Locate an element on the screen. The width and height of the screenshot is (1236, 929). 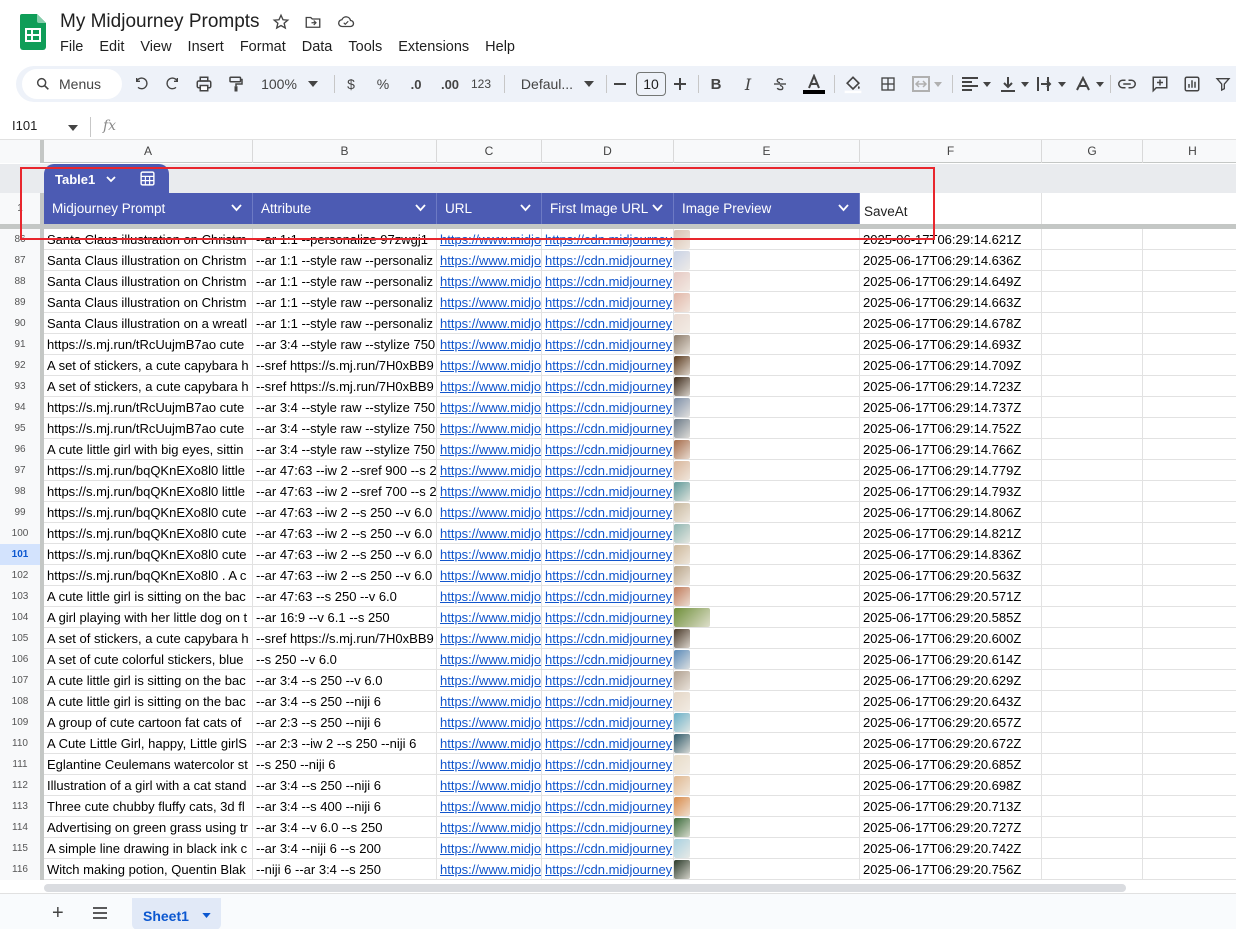
cell-saveat: 2025-06-17T06:29:20.657Z is located at coordinates (951, 722).